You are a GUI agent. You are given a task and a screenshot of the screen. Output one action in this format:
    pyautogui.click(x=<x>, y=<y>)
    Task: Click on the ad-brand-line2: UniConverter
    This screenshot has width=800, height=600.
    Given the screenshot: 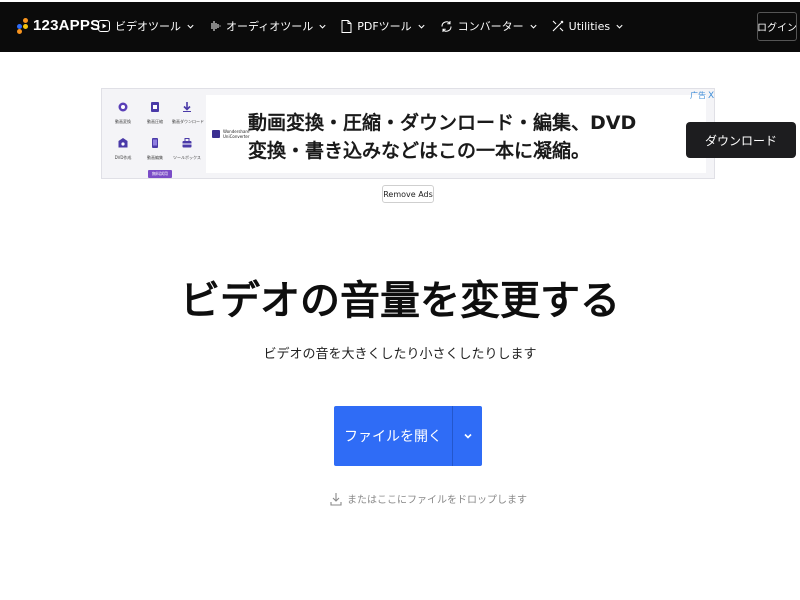 What is the action you would take?
    pyautogui.click(x=236, y=136)
    